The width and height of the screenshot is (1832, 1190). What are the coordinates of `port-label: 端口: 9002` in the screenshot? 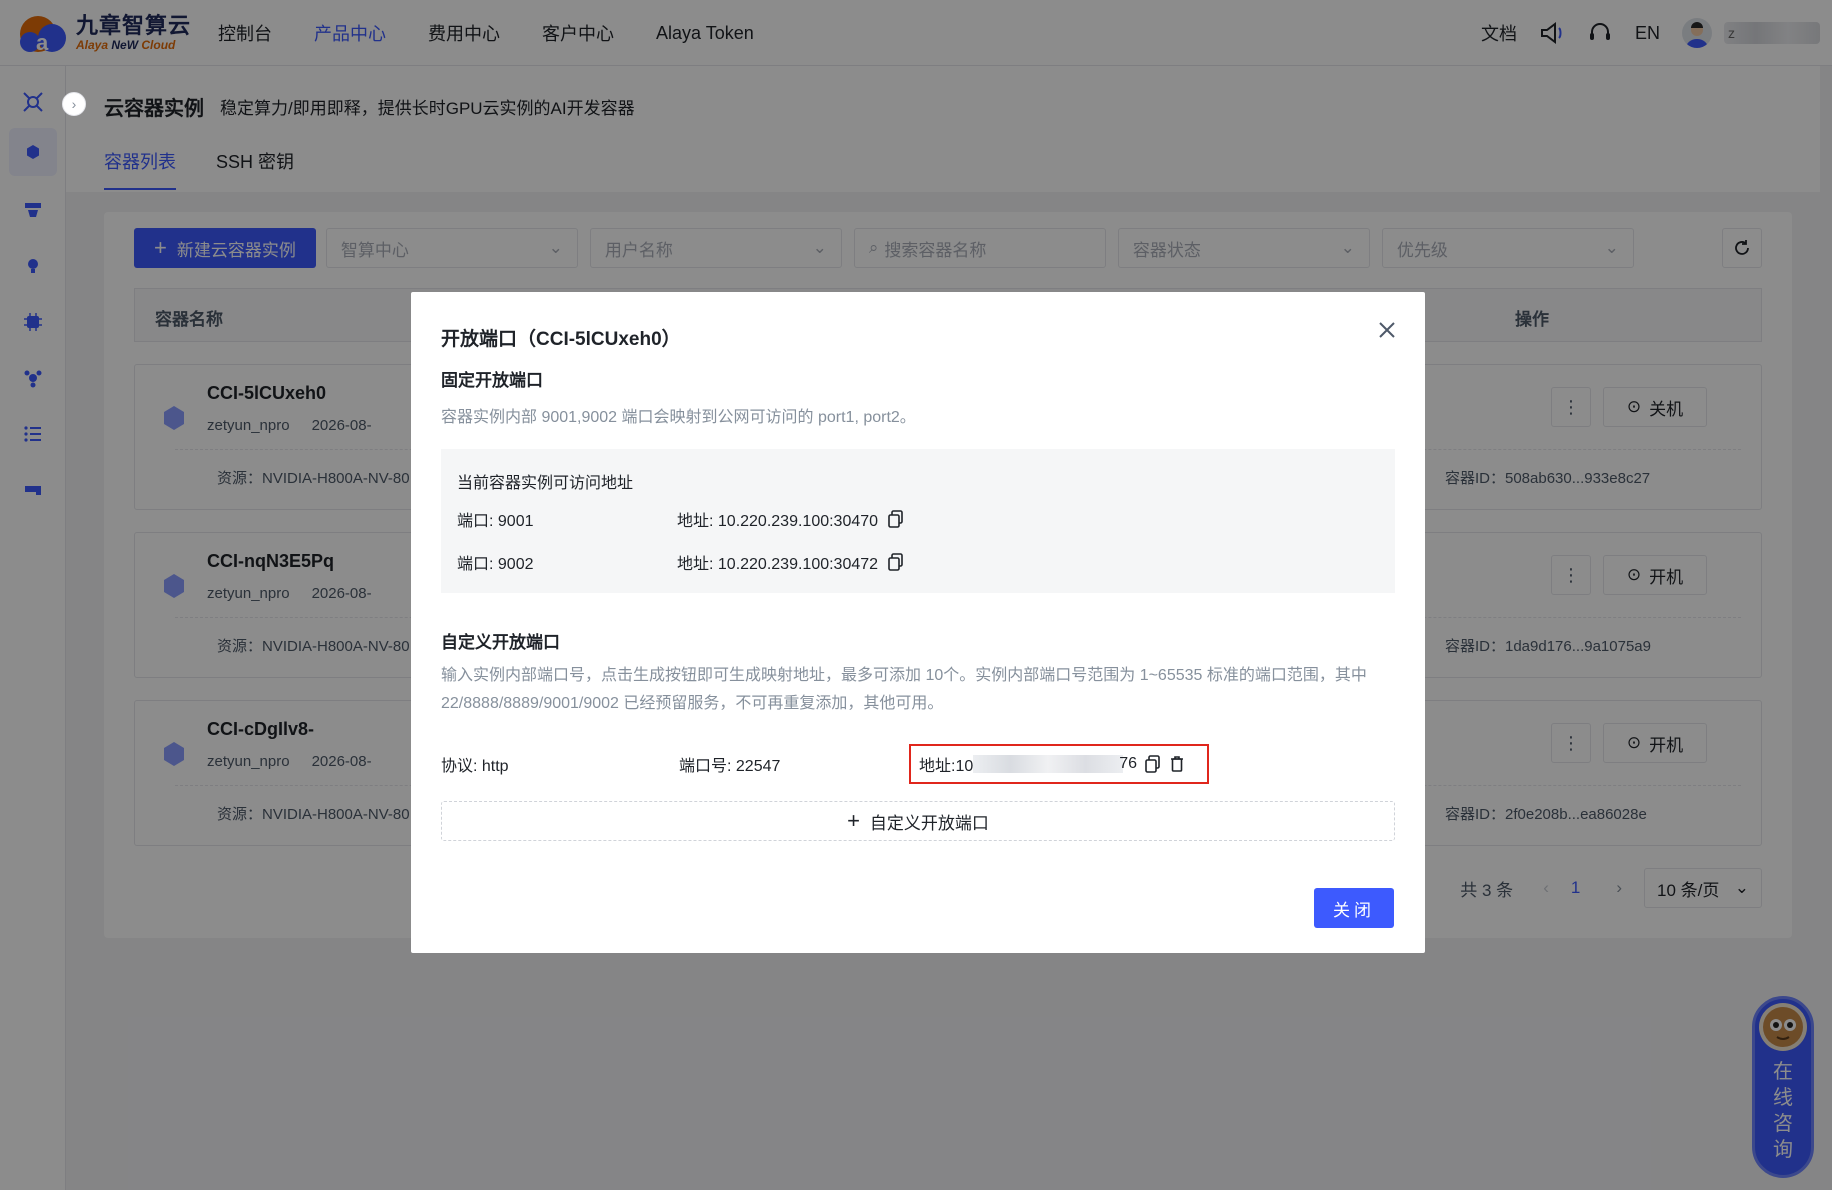 It's located at (495, 564).